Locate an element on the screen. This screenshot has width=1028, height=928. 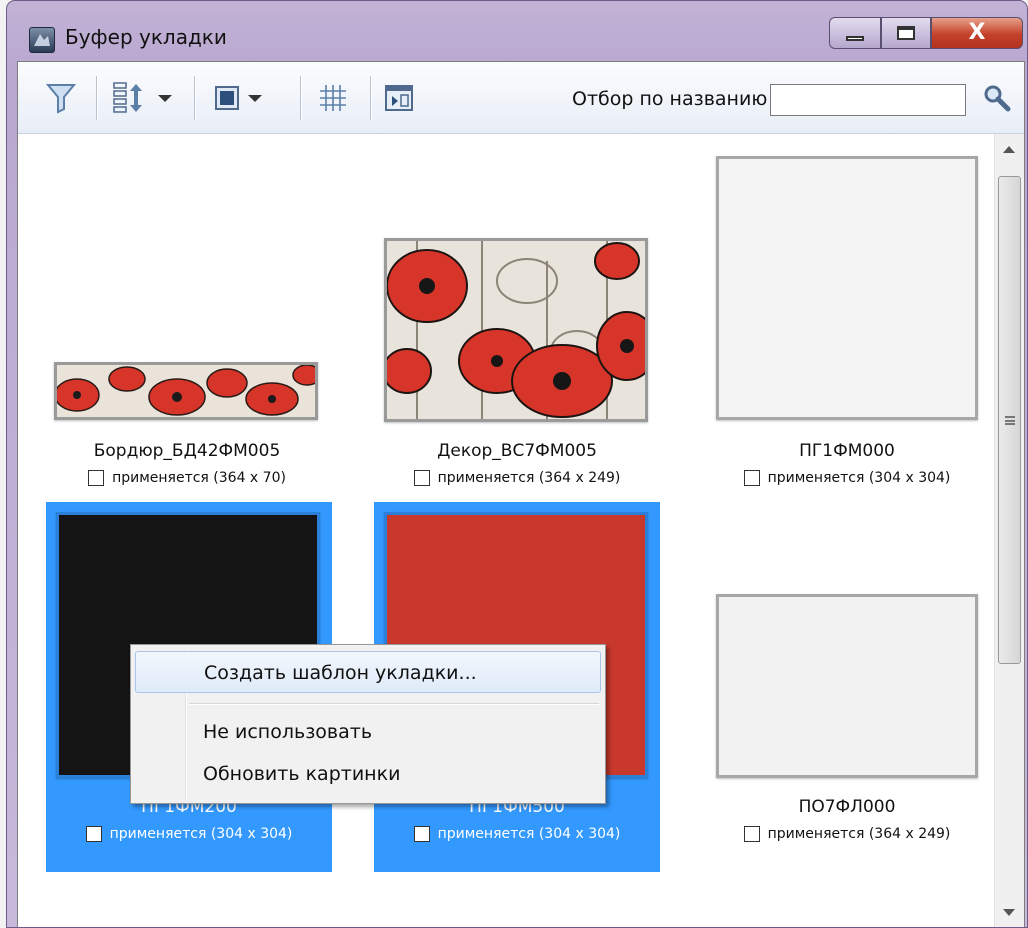
apply-layout-button is located at coordinates (399, 98).